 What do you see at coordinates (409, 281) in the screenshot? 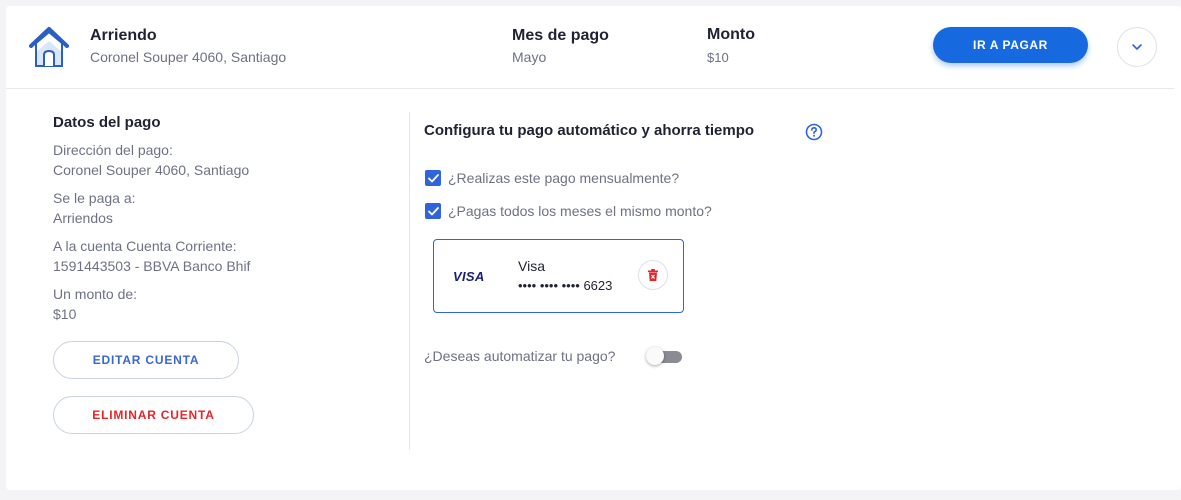
I see `column-divider` at bounding box center [409, 281].